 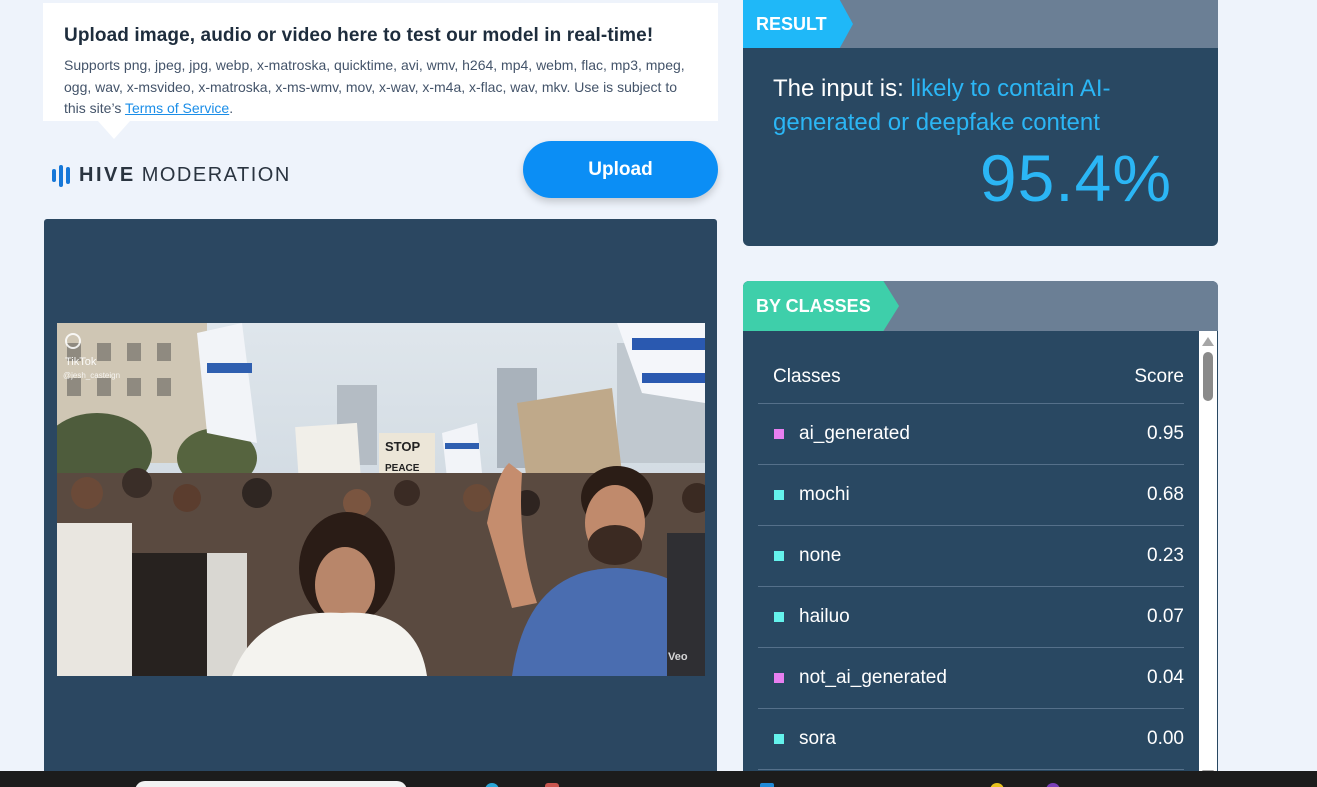 What do you see at coordinates (821, 306) in the screenshot?
I see `by-classes-tag: BY CLASSES` at bounding box center [821, 306].